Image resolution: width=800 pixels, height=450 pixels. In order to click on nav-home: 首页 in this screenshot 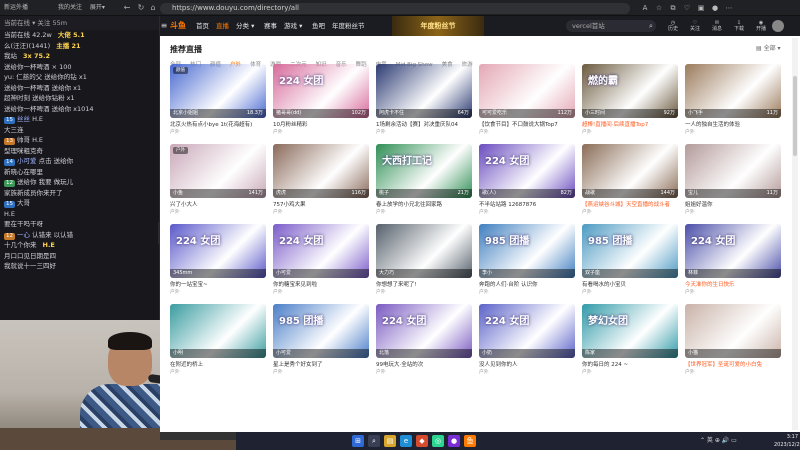, I will do `click(202, 26)`.